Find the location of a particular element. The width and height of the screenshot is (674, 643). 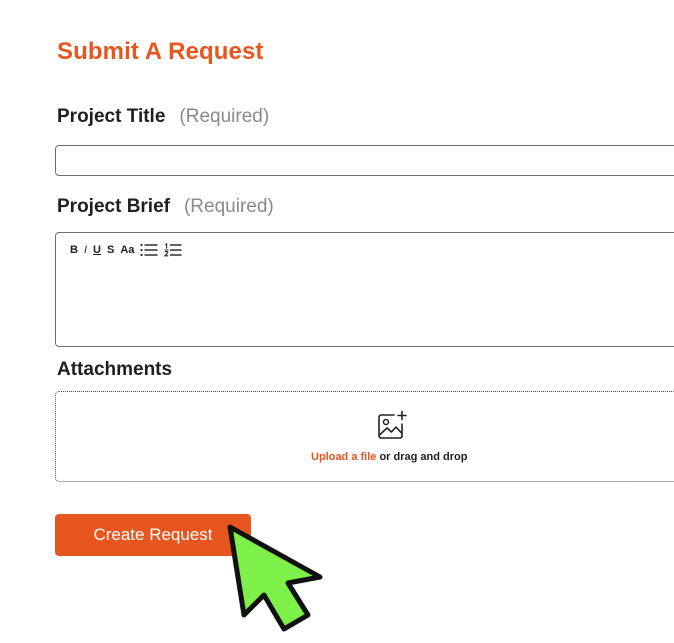

create-request-button: Create Request is located at coordinates (153, 535).